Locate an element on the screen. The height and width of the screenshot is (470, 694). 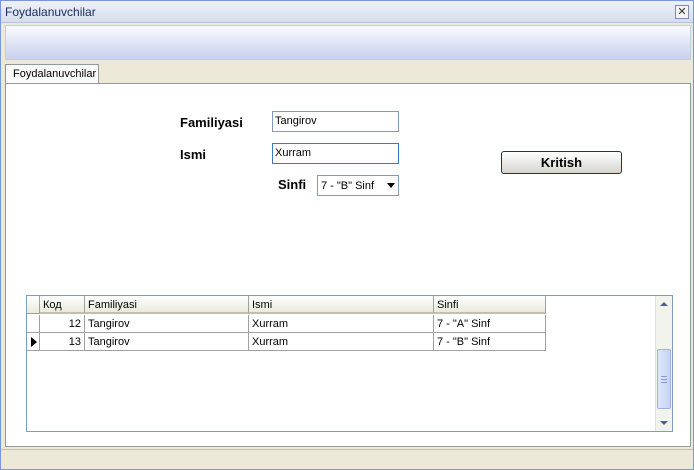
vertical-scrollbar is located at coordinates (663, 363).